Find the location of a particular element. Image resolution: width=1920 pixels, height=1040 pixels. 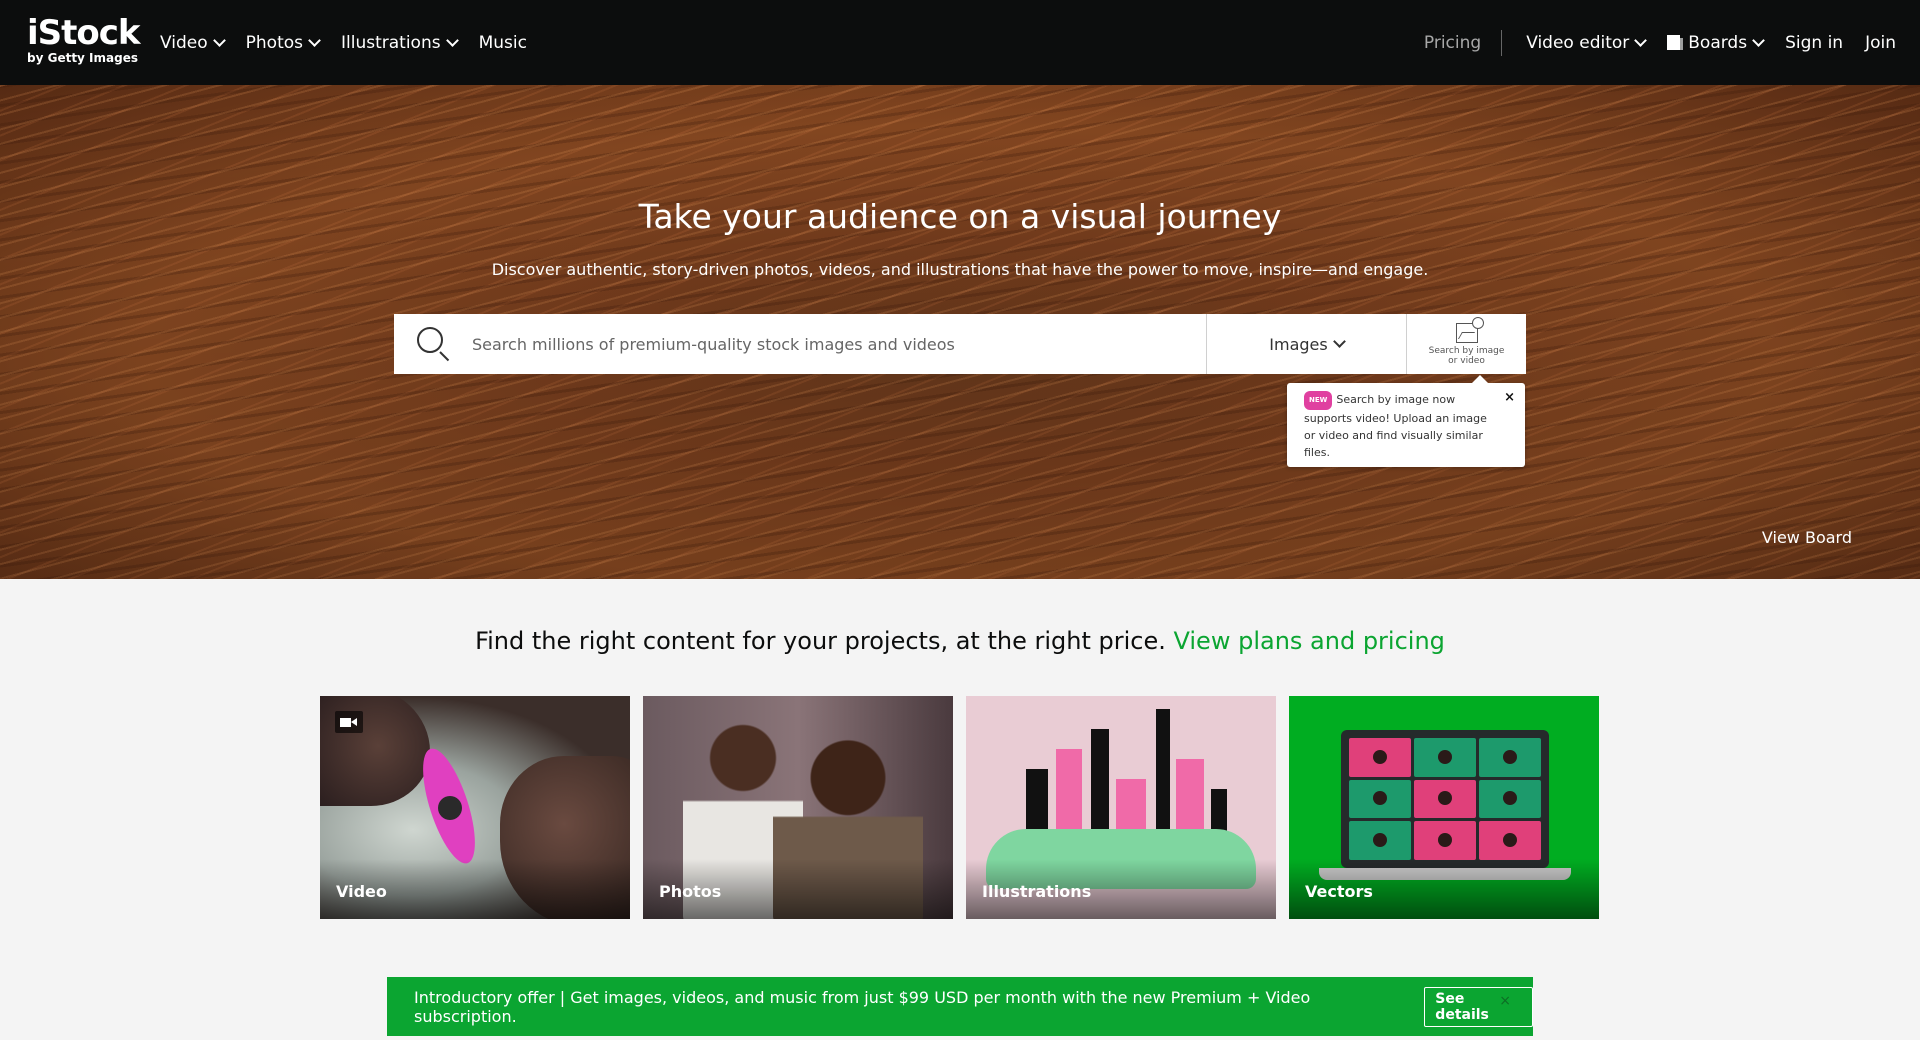

istock-logo: iStock by Getty Images is located at coordinates (84, 40).